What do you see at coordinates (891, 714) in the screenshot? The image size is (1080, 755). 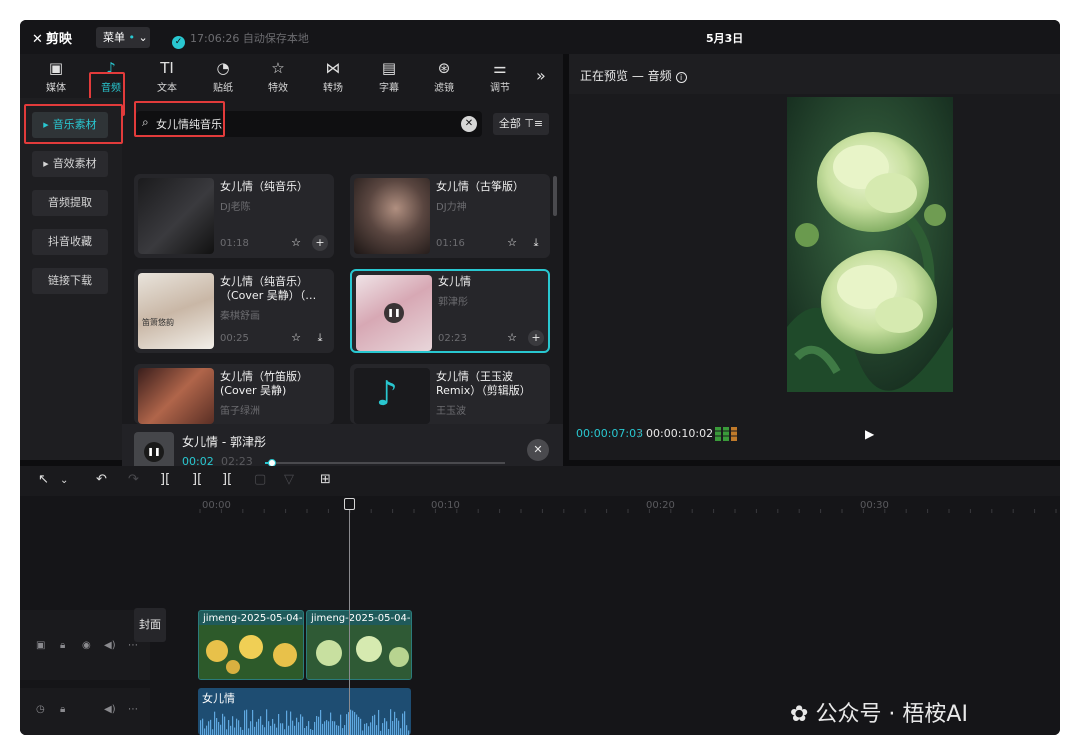 I see `watermark-text: 公众号 · 梧桉AI` at bounding box center [891, 714].